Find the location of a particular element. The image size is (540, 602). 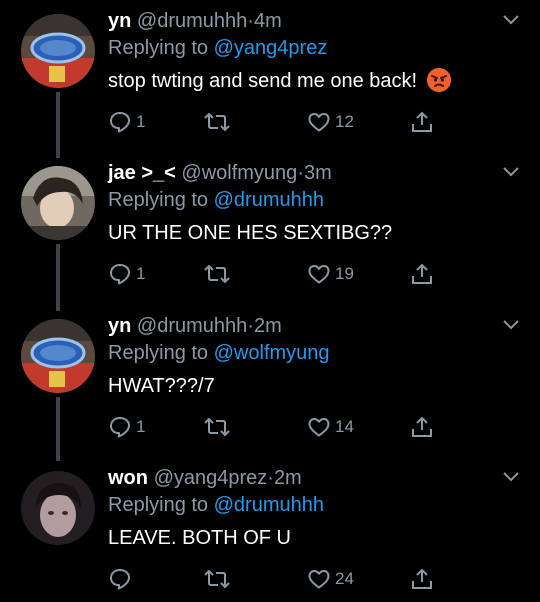

tweet-text: UR THE ONE HES SEXTIBG?? is located at coordinates (250, 233).